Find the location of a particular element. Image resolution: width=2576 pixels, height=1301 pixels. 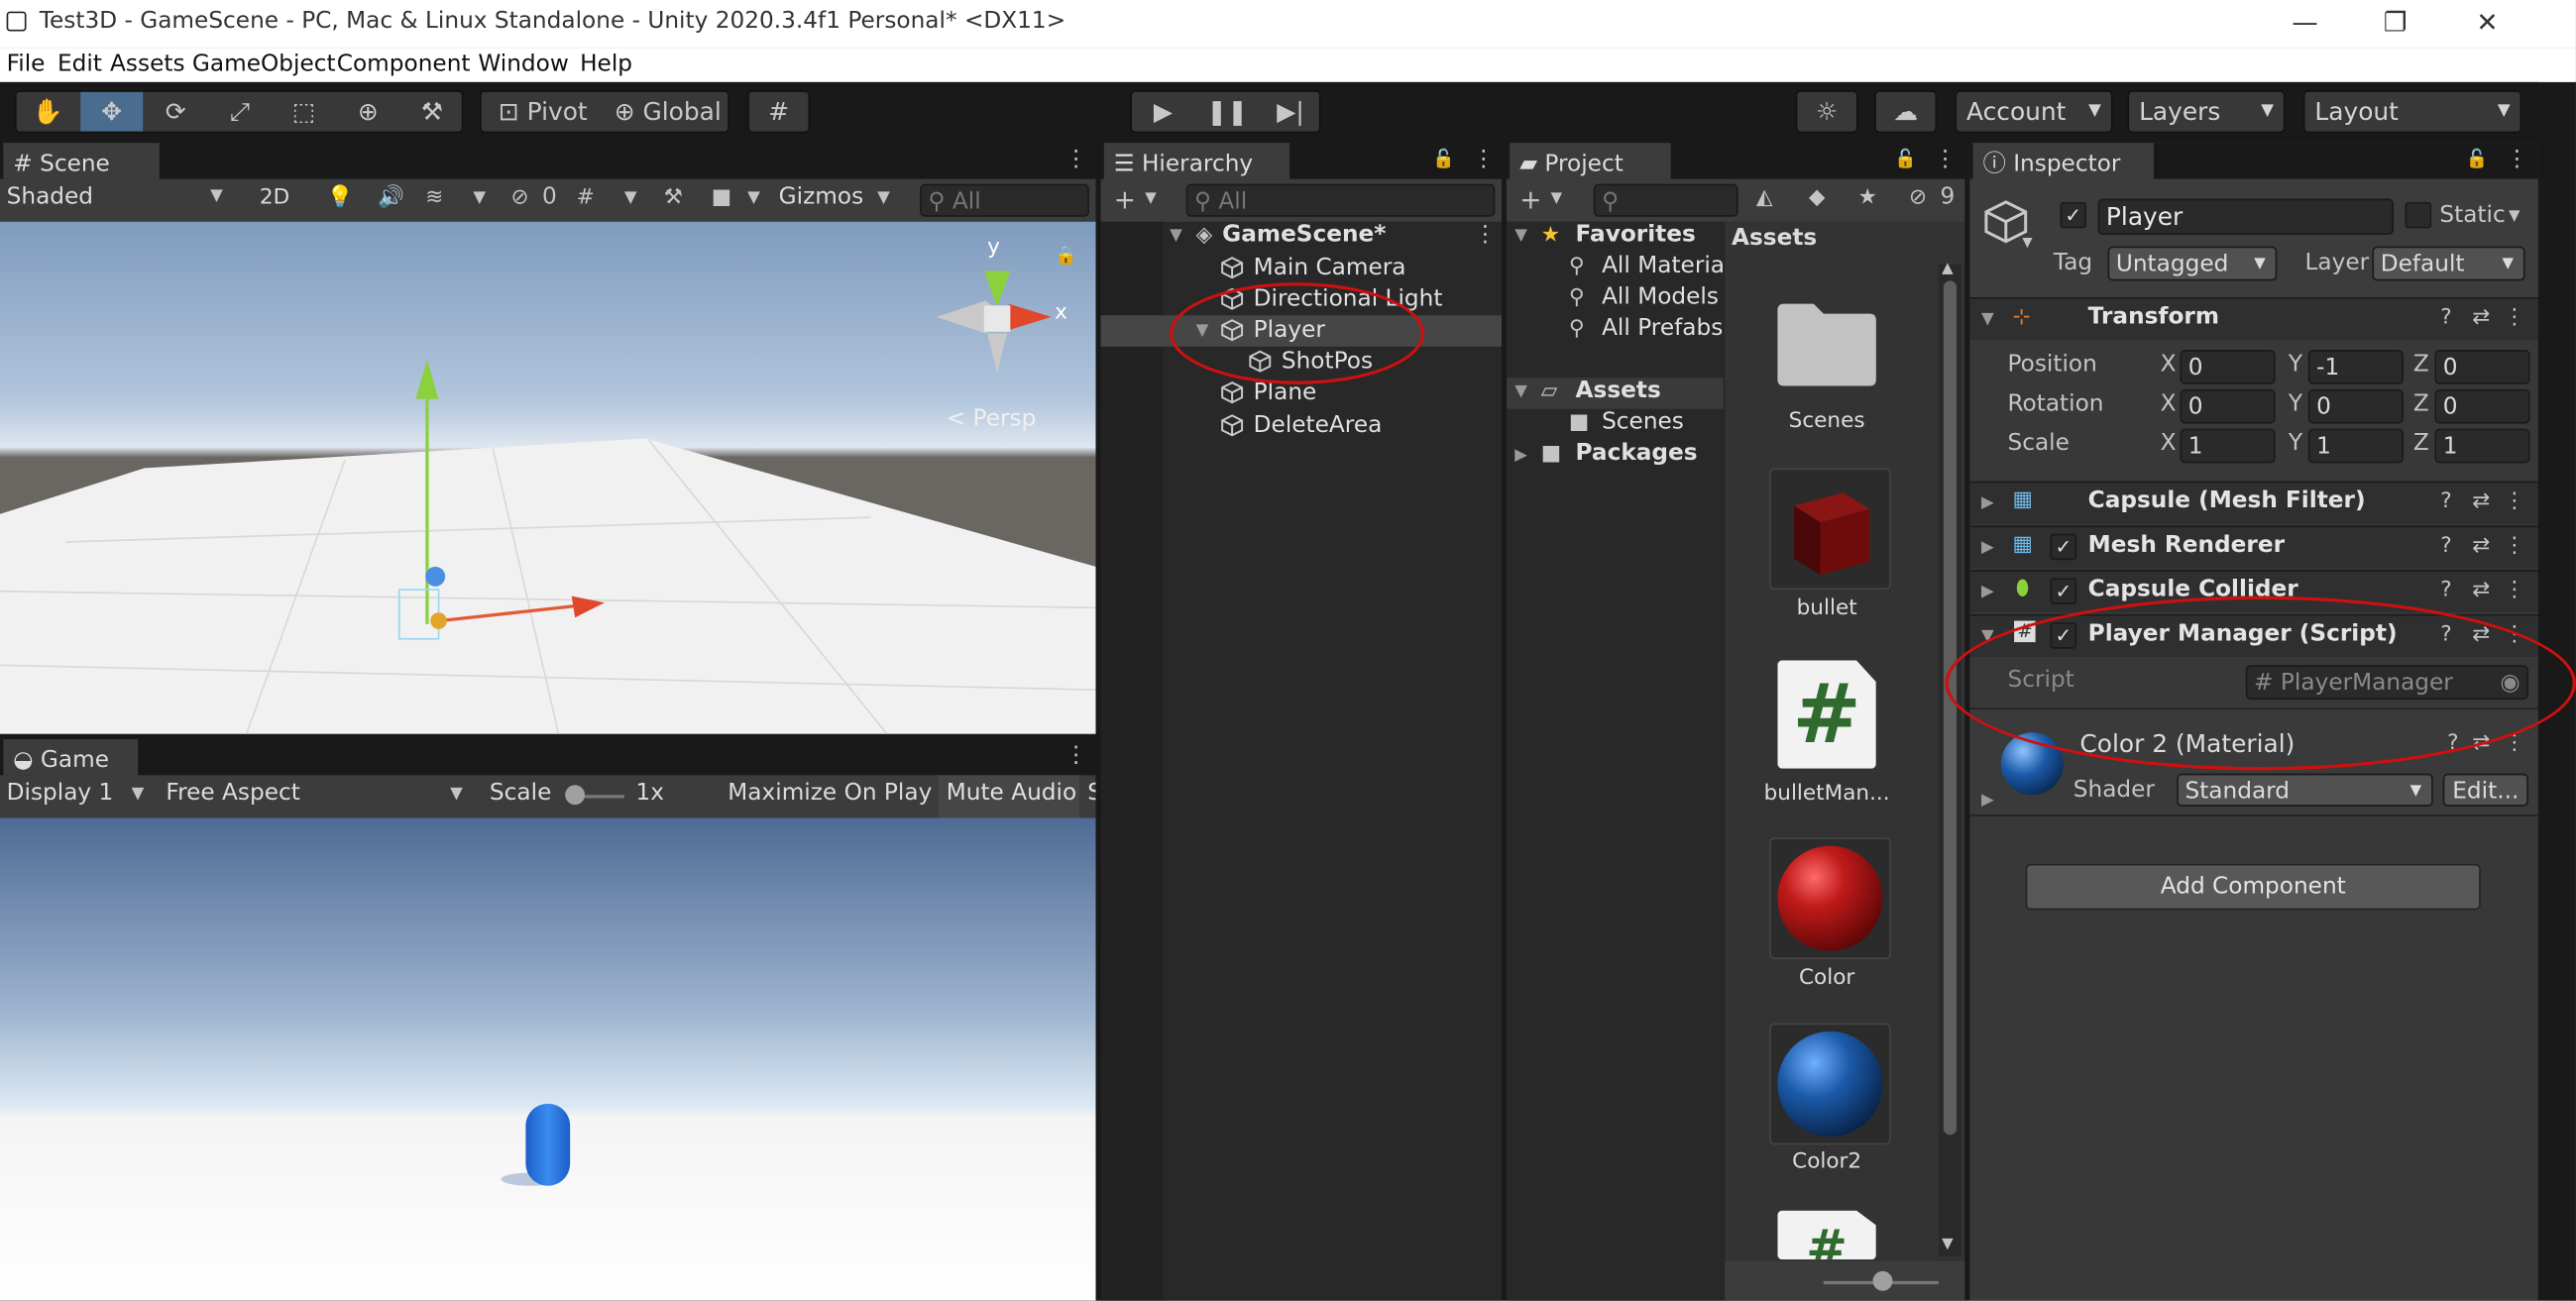

script-tile: # is located at coordinates (1826, 714).